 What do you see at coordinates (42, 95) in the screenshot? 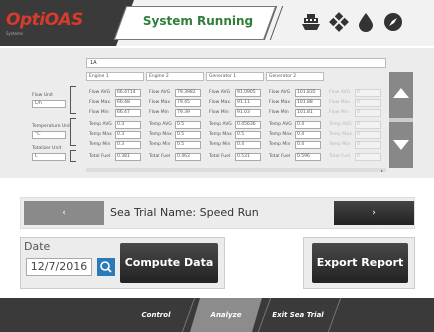
I see `flow-unit-label: Flow Unit` at bounding box center [42, 95].